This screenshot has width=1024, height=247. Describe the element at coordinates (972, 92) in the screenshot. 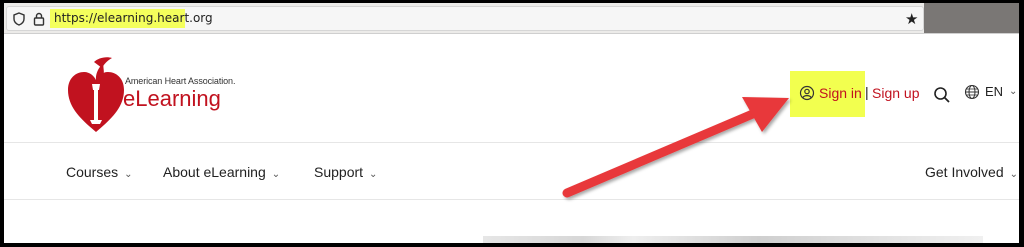

I see `globe-icon` at that location.